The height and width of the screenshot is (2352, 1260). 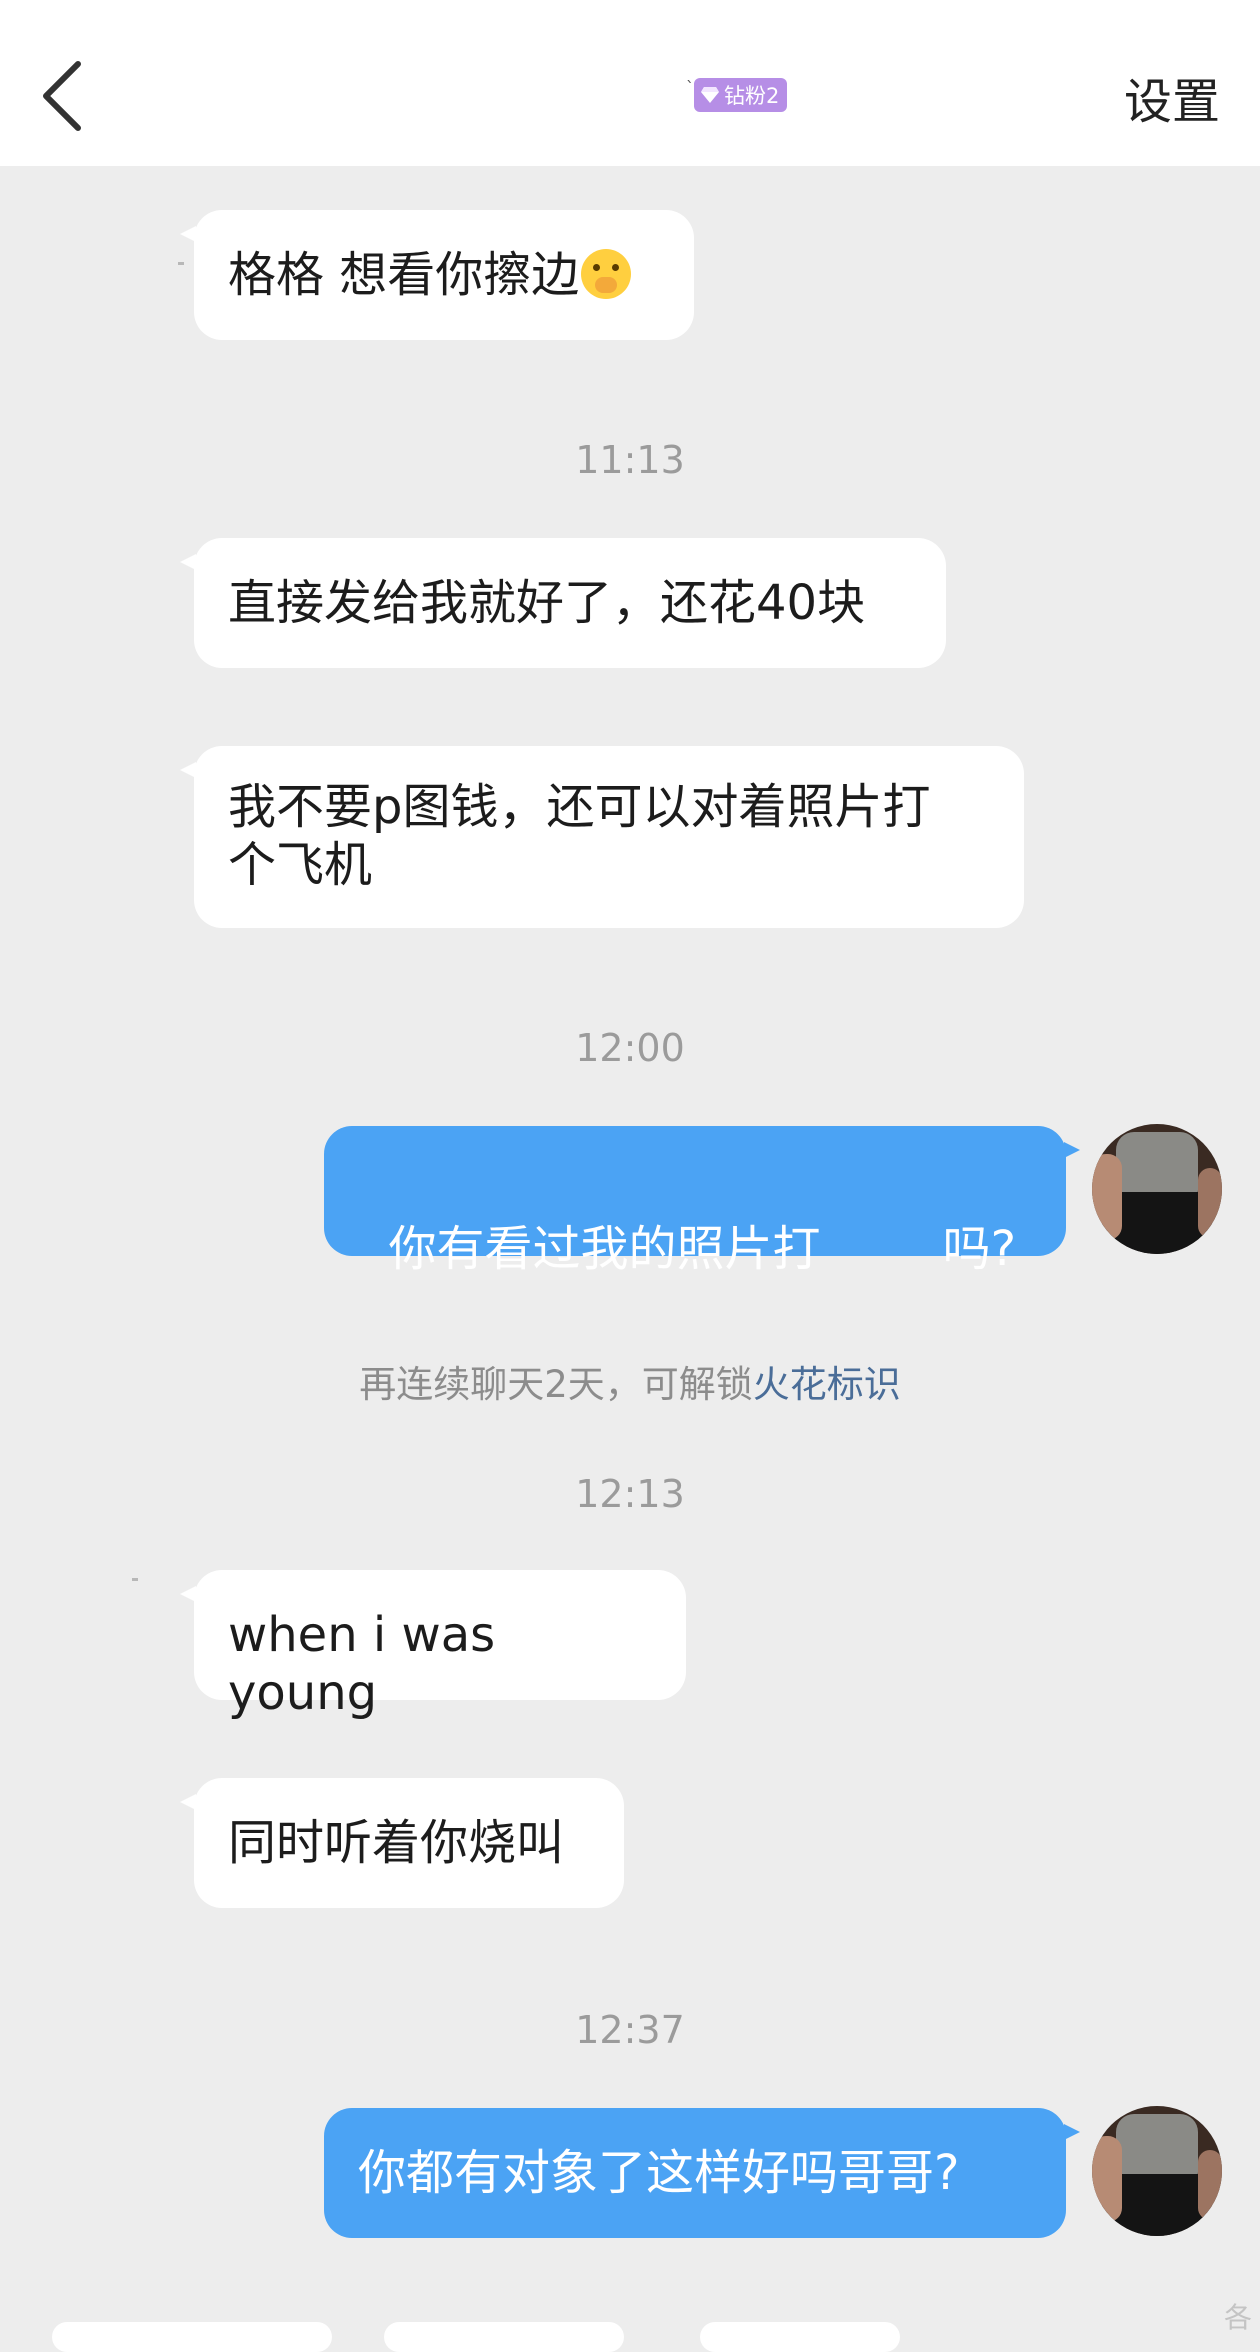 I want to click on incoming-message-bubble: 同时听着你烧叫, so click(x=402, y=1843).